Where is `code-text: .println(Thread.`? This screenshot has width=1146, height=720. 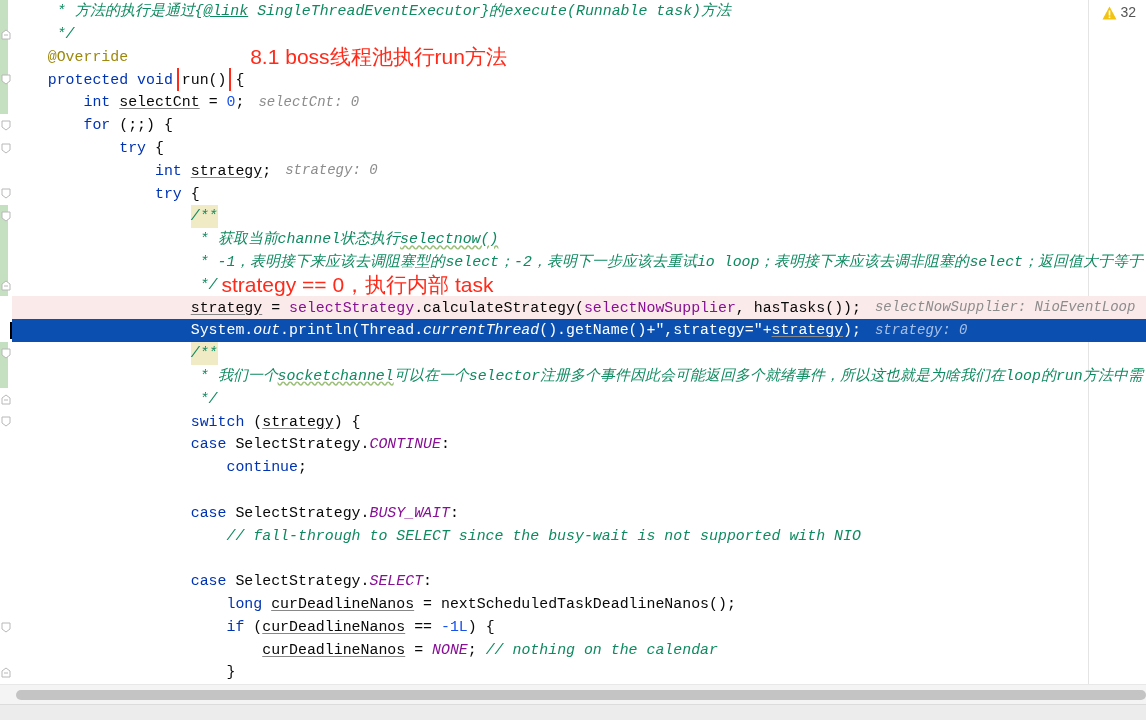 code-text: .println(Thread. is located at coordinates (352, 331).